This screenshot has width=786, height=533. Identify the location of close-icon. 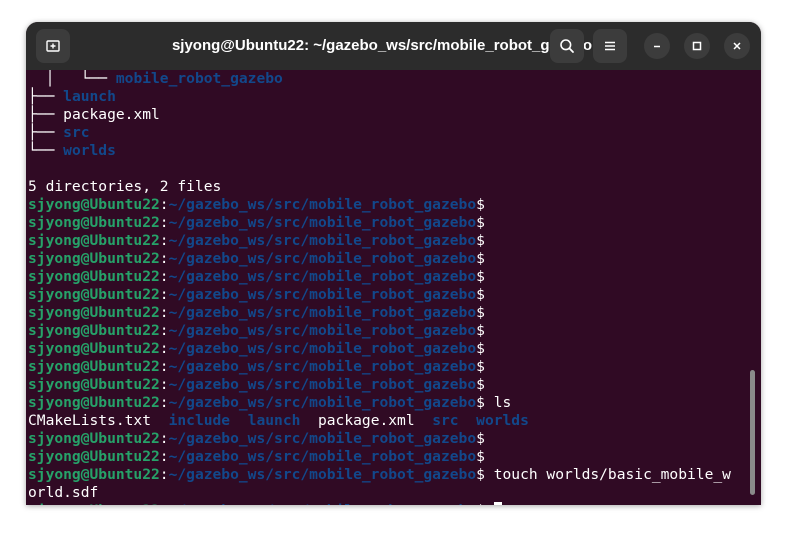
(737, 46).